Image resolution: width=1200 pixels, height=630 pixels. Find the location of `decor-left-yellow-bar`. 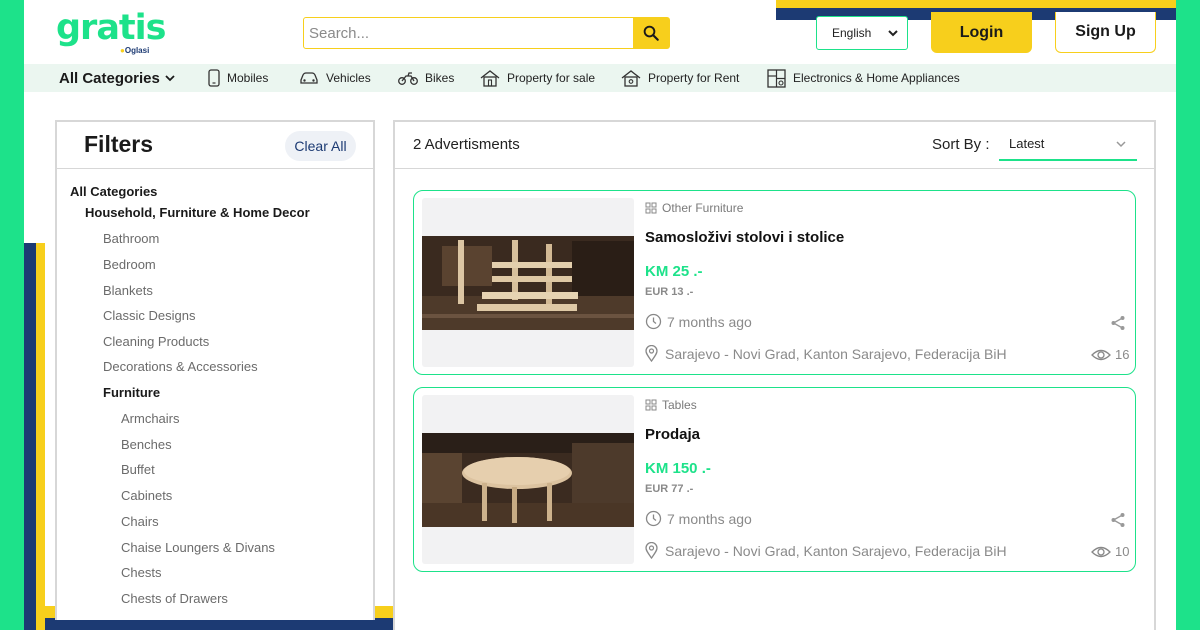

decor-left-yellow-bar is located at coordinates (40, 436).